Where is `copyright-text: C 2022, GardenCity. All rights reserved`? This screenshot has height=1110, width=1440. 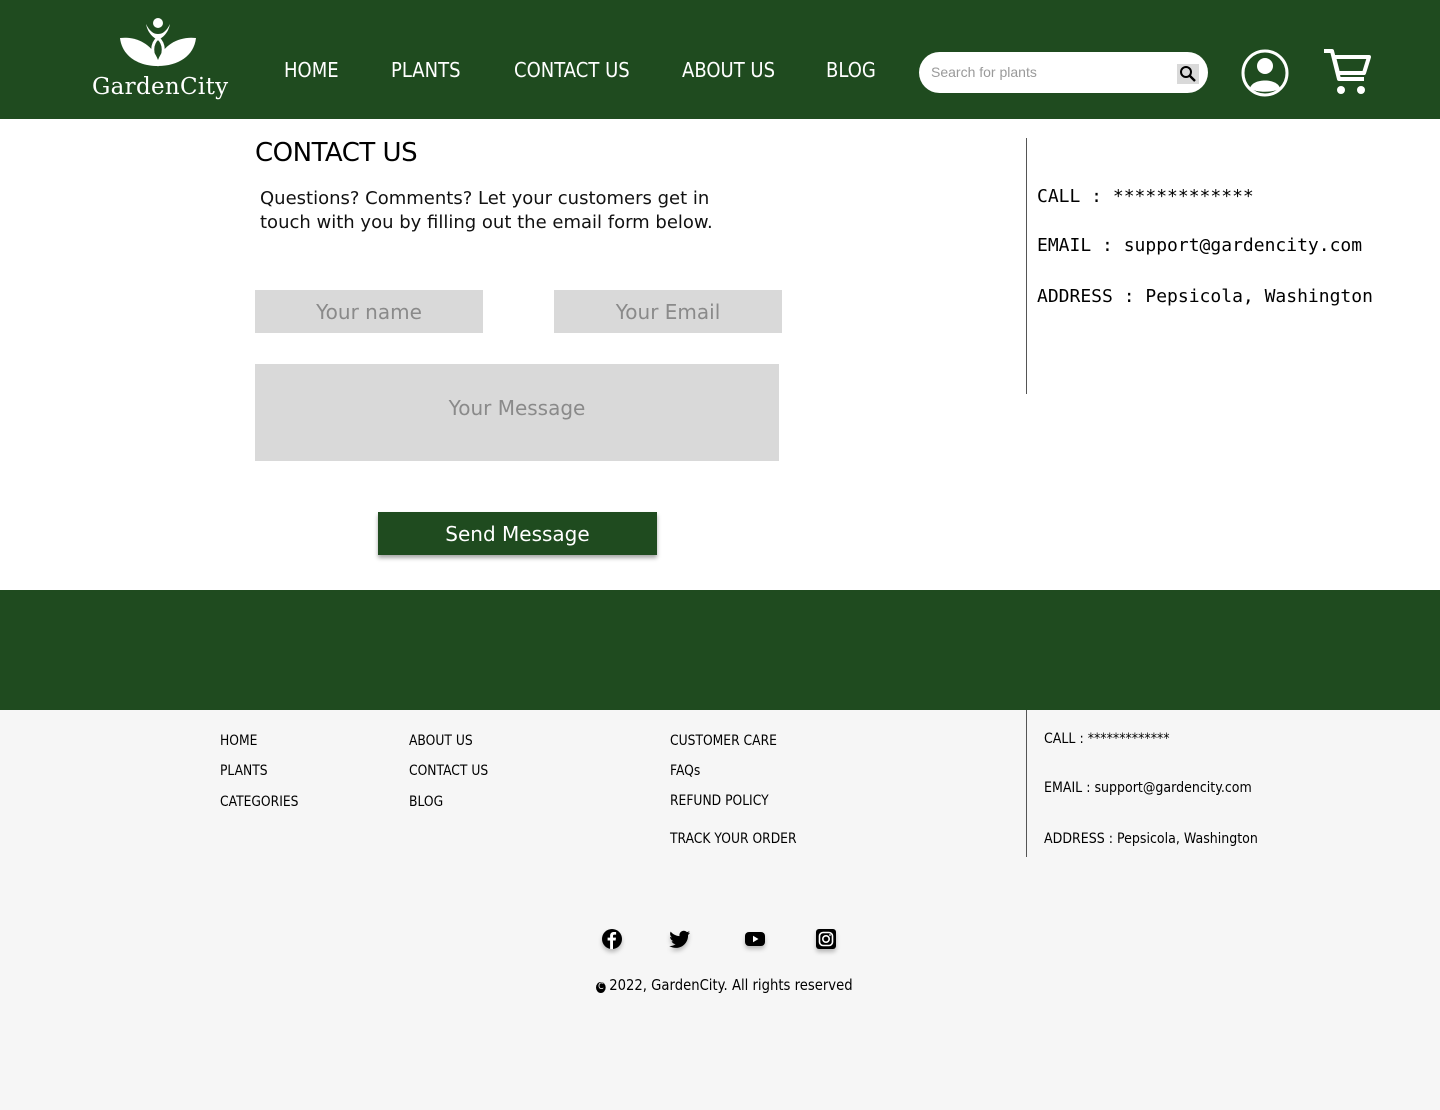 copyright-text: C 2022, GardenCity. All rights reserved is located at coordinates (724, 985).